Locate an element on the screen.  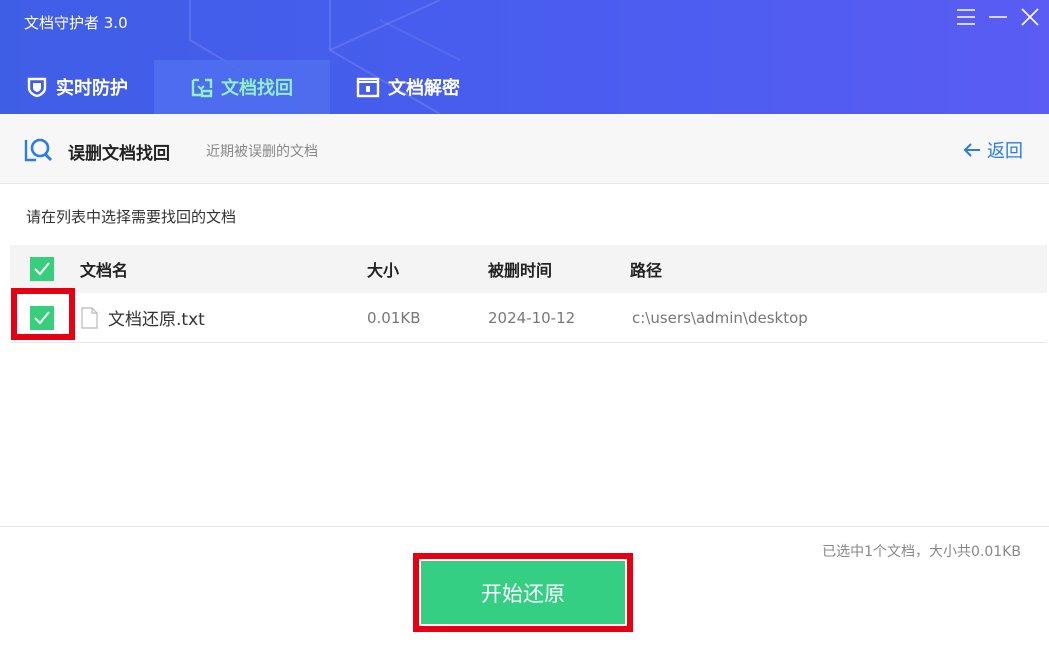
file-deleted-time: 2024-10-12 is located at coordinates (532, 317).